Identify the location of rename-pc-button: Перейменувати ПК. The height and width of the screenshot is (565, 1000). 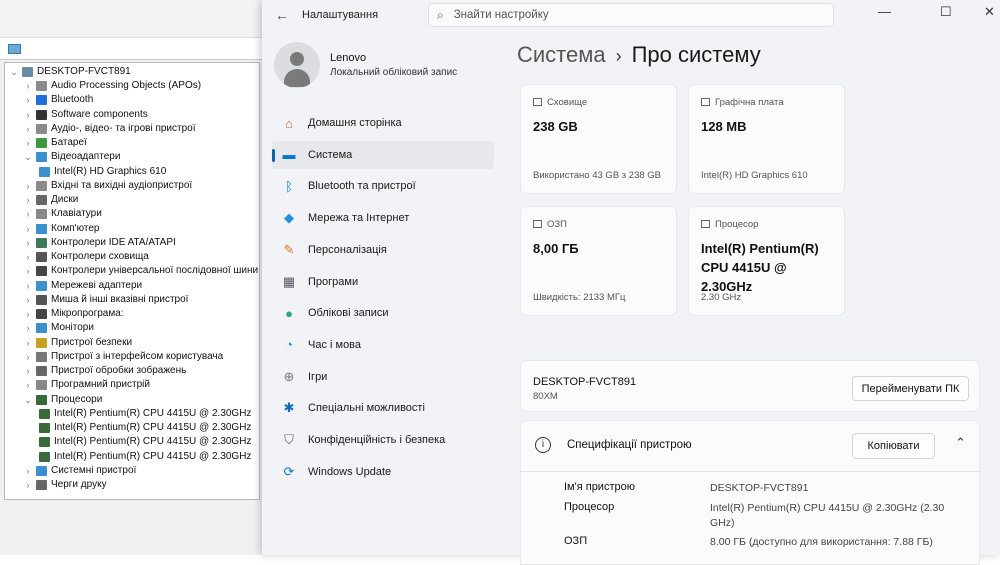
(910, 388).